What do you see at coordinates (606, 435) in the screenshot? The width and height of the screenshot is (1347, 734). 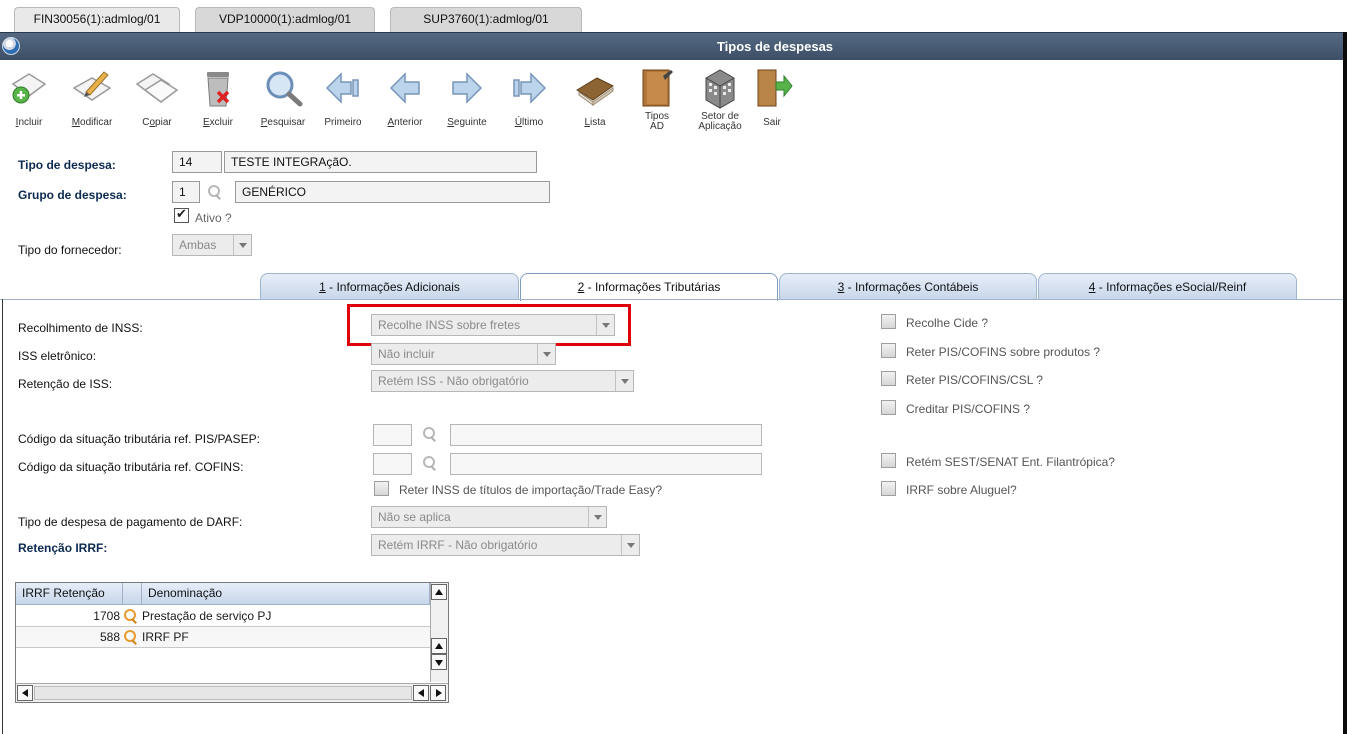 I see `cst-pis-desc-field` at bounding box center [606, 435].